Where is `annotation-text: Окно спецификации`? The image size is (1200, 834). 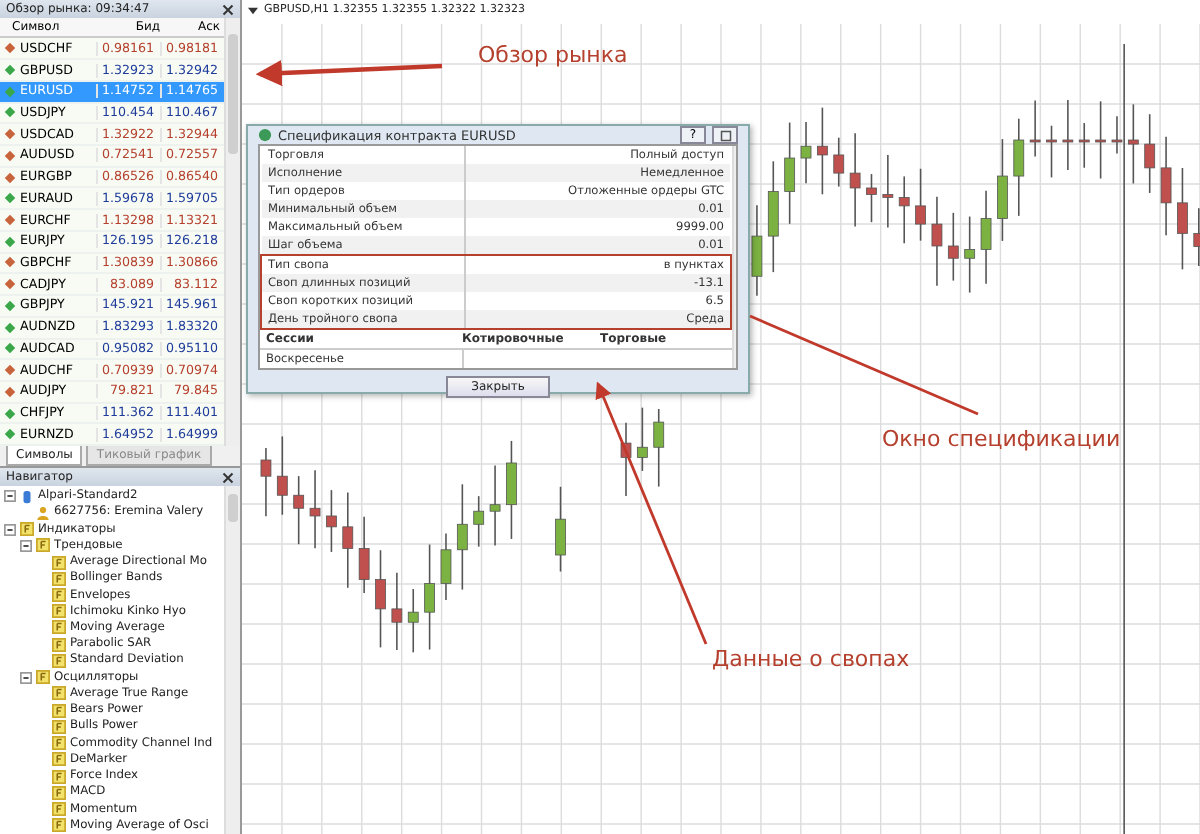 annotation-text: Окно спецификации is located at coordinates (1001, 439).